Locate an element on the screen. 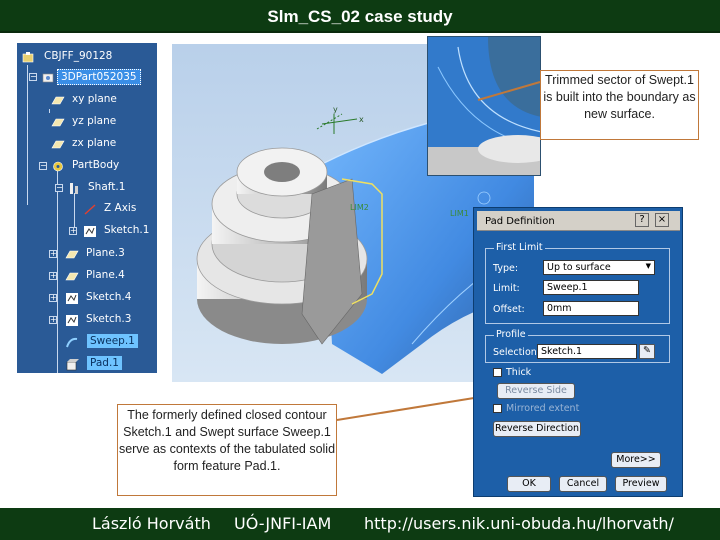 Image resolution: width=720 pixels, height=540 pixels. mirrored-extent-label: Mirrored extent is located at coordinates (543, 408).